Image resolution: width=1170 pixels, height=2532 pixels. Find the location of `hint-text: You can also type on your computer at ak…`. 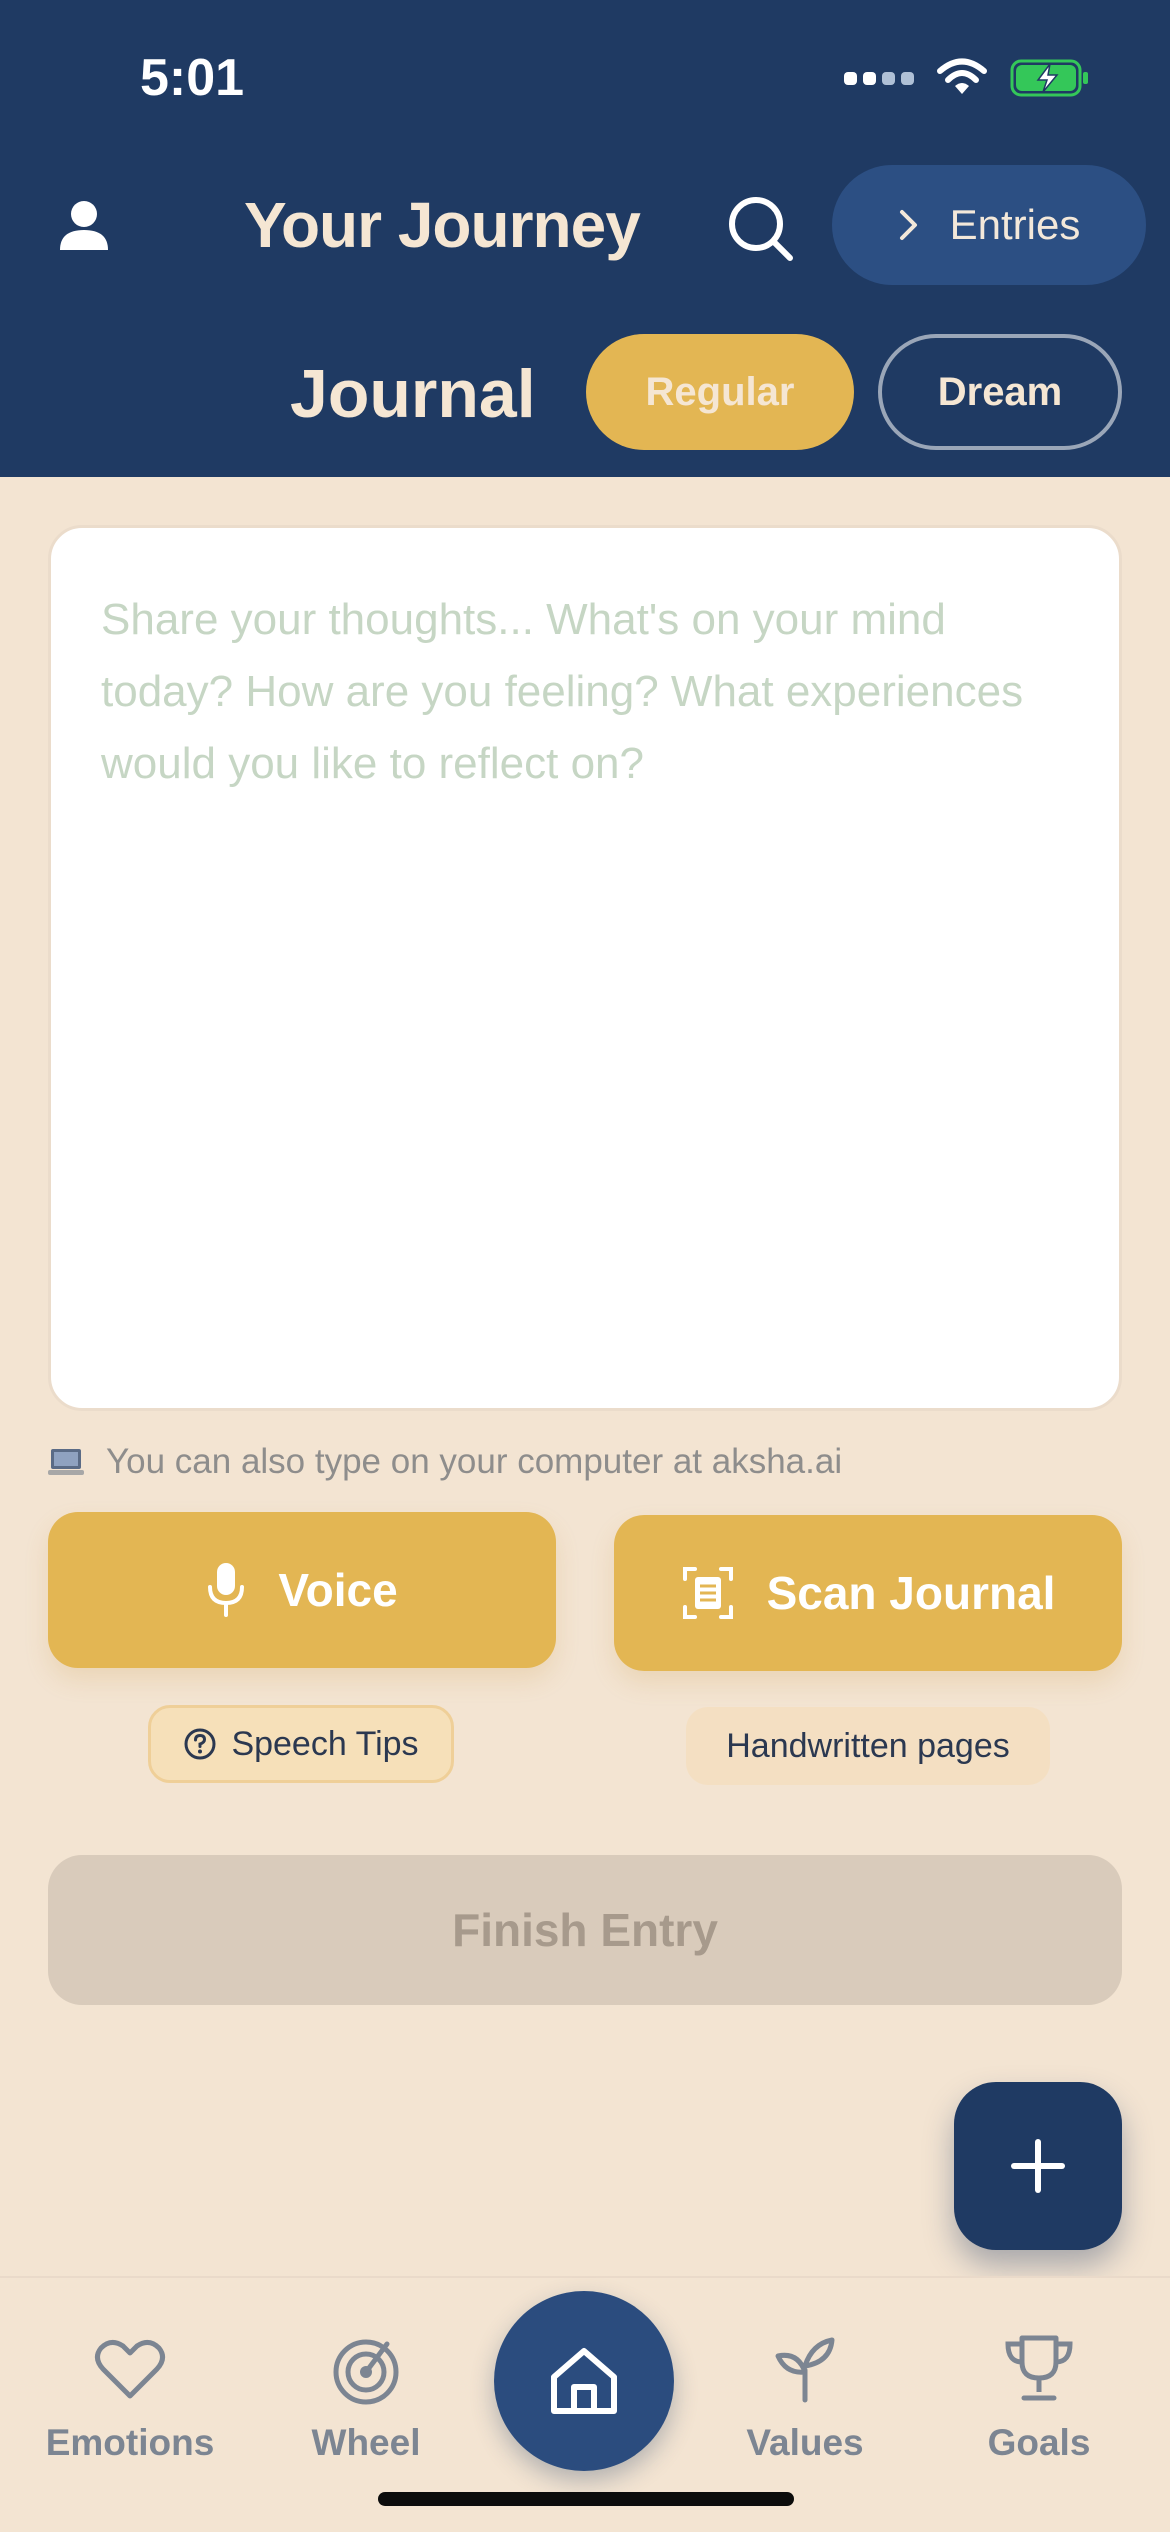

hint-text: You can also type on your computer at ak… is located at coordinates (474, 1461).